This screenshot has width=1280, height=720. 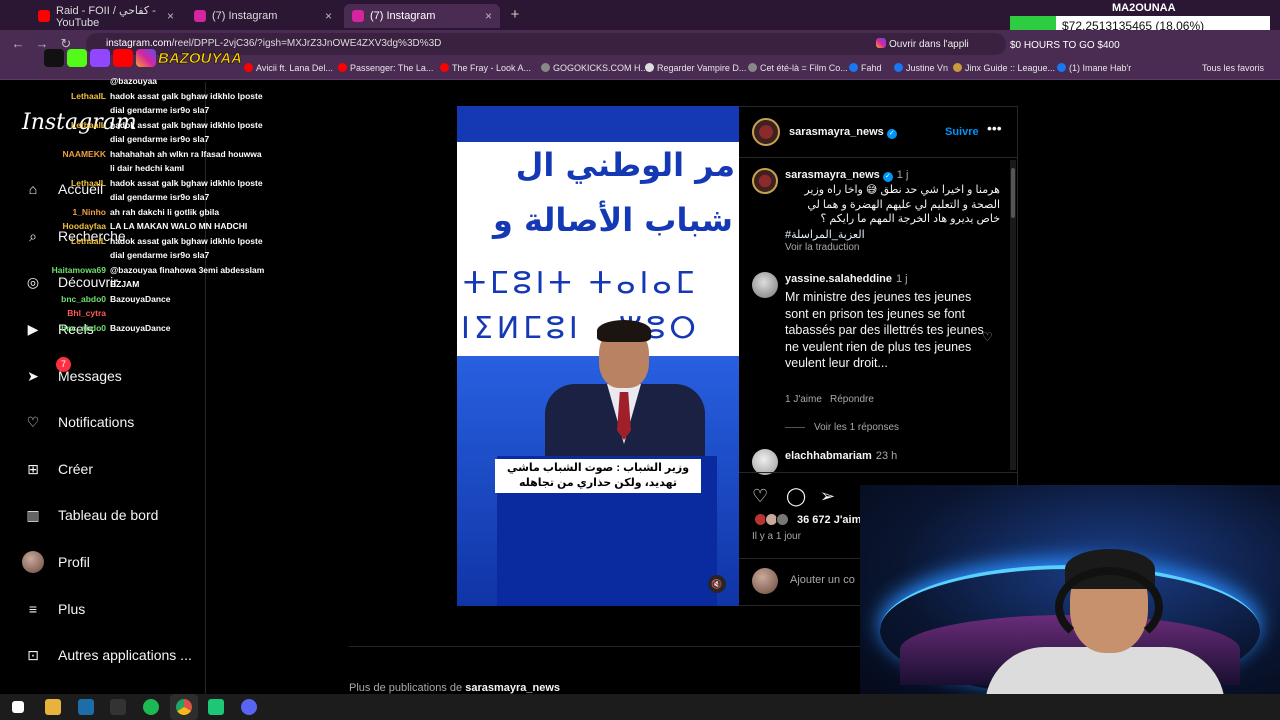 I want to click on like-comment-icon: ♡, so click(x=987, y=337).